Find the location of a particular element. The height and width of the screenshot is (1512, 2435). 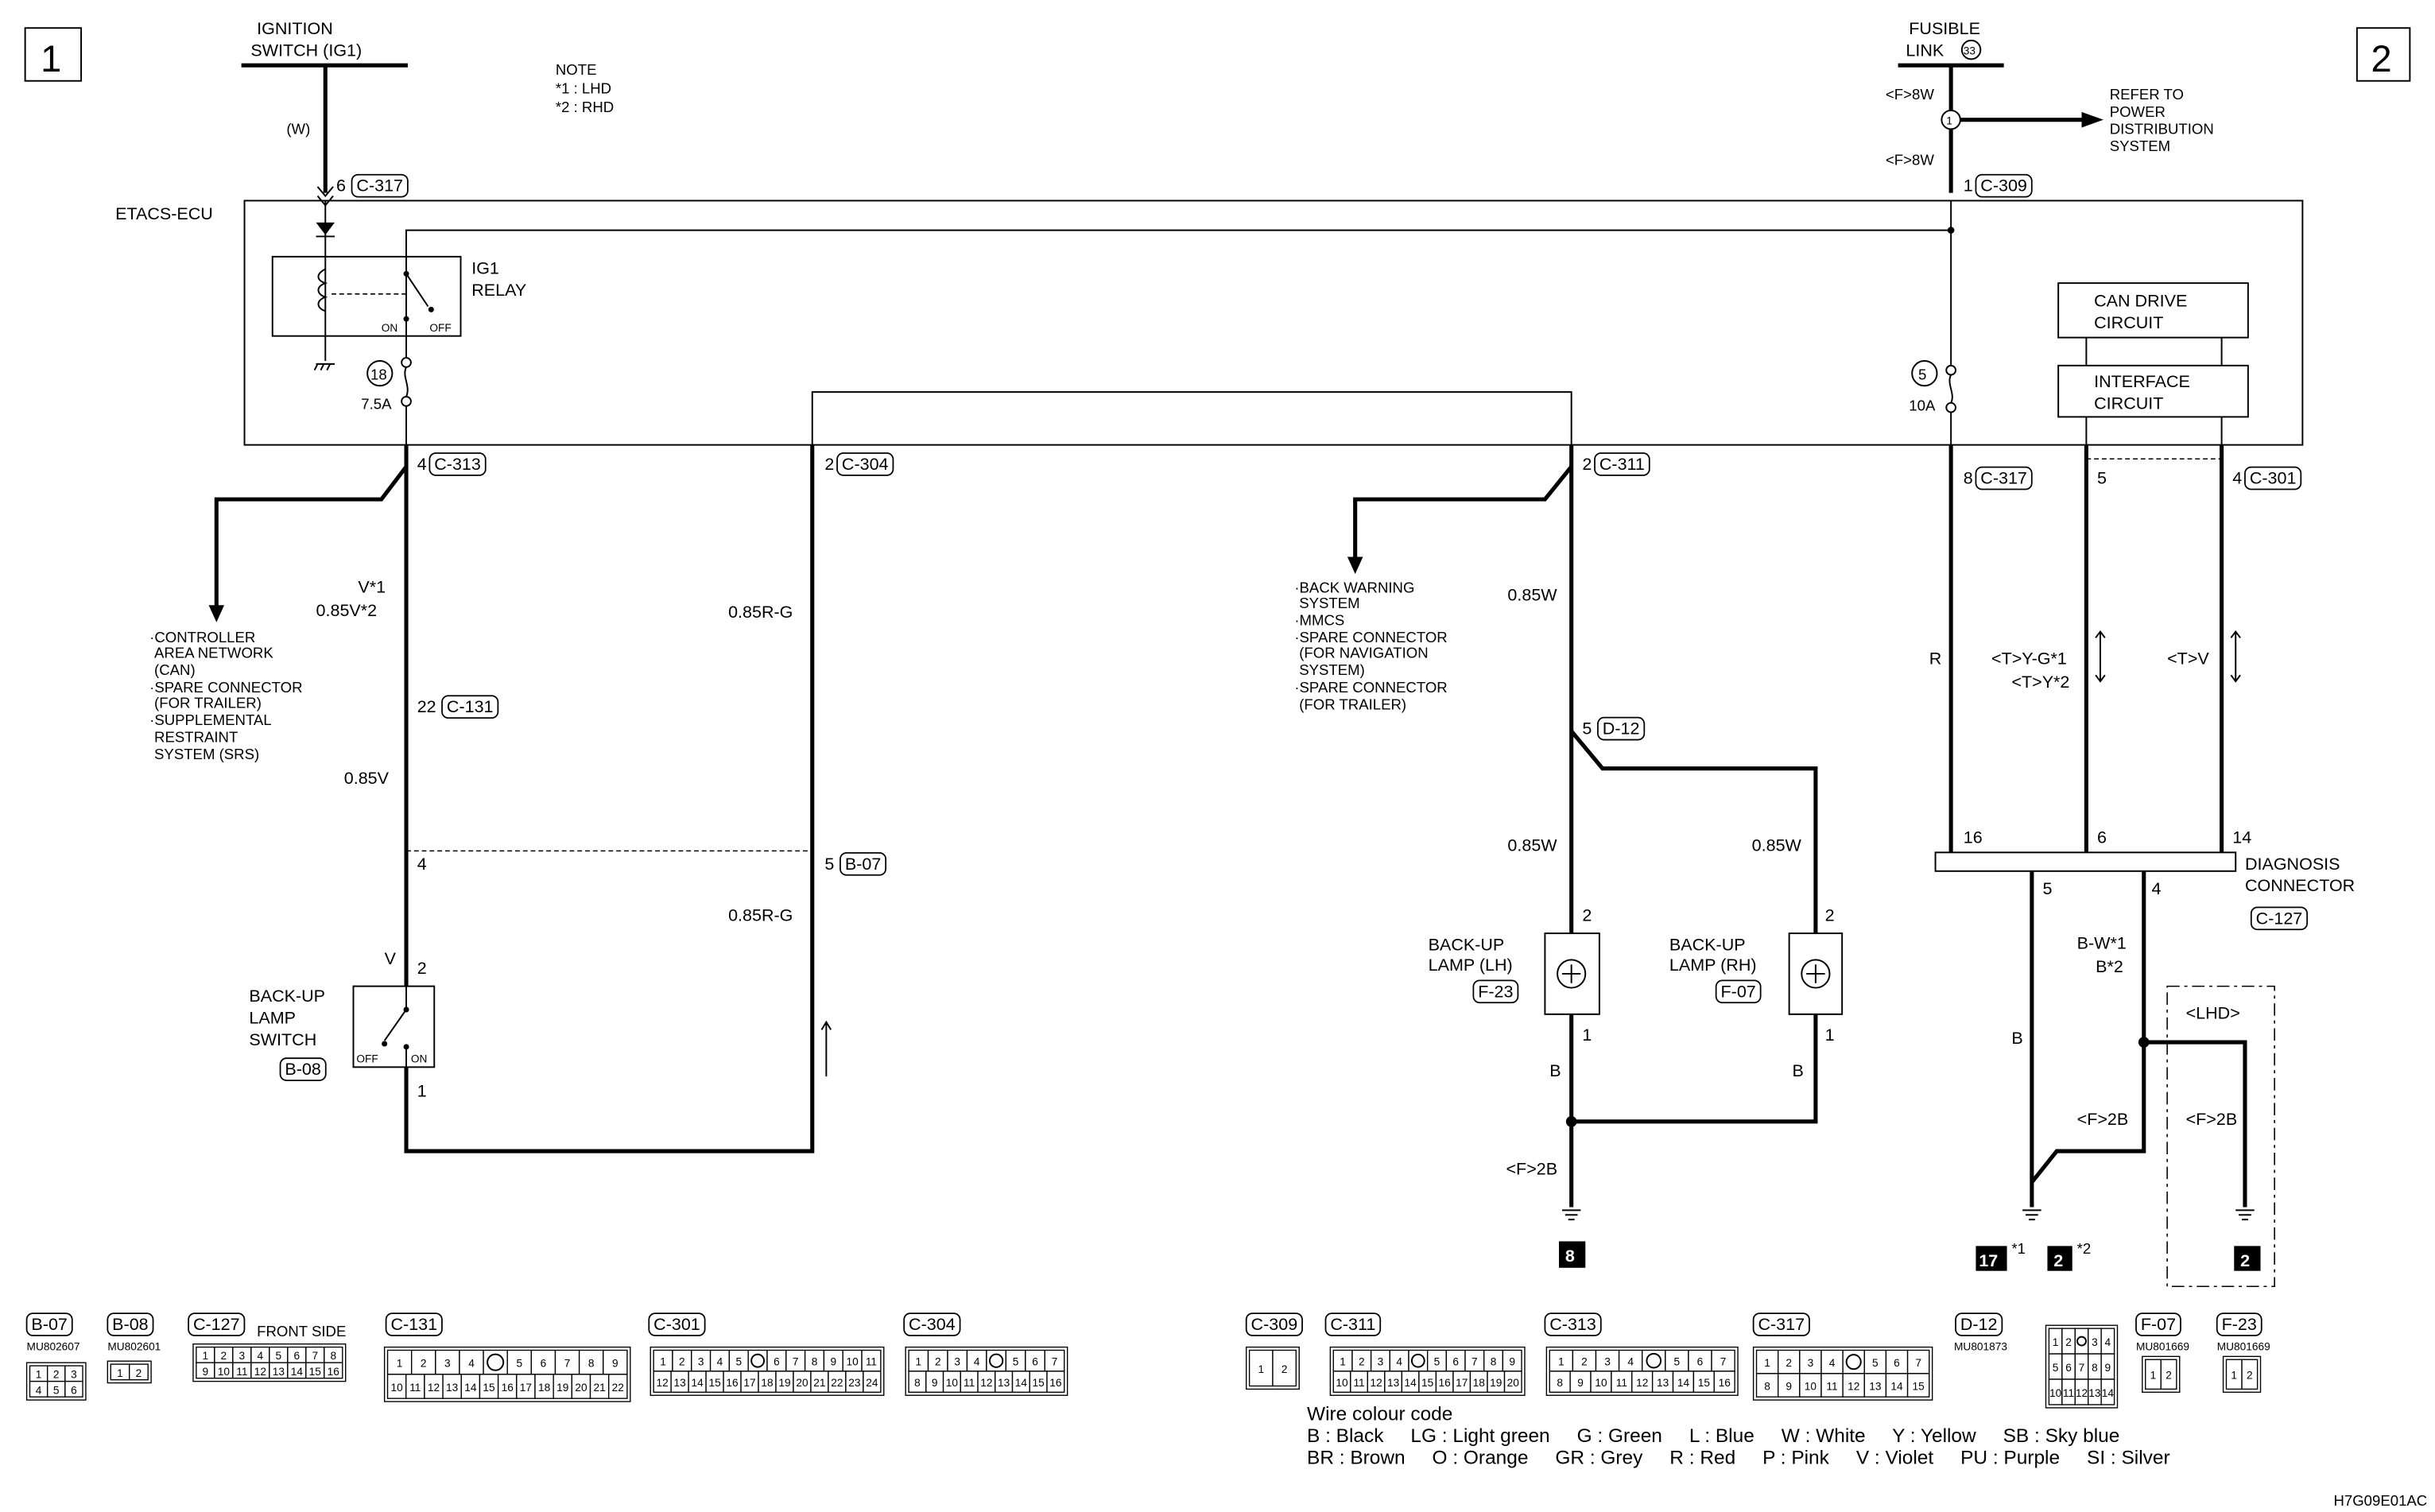

svg-text: SYSTEM is located at coordinates (2140, 146).